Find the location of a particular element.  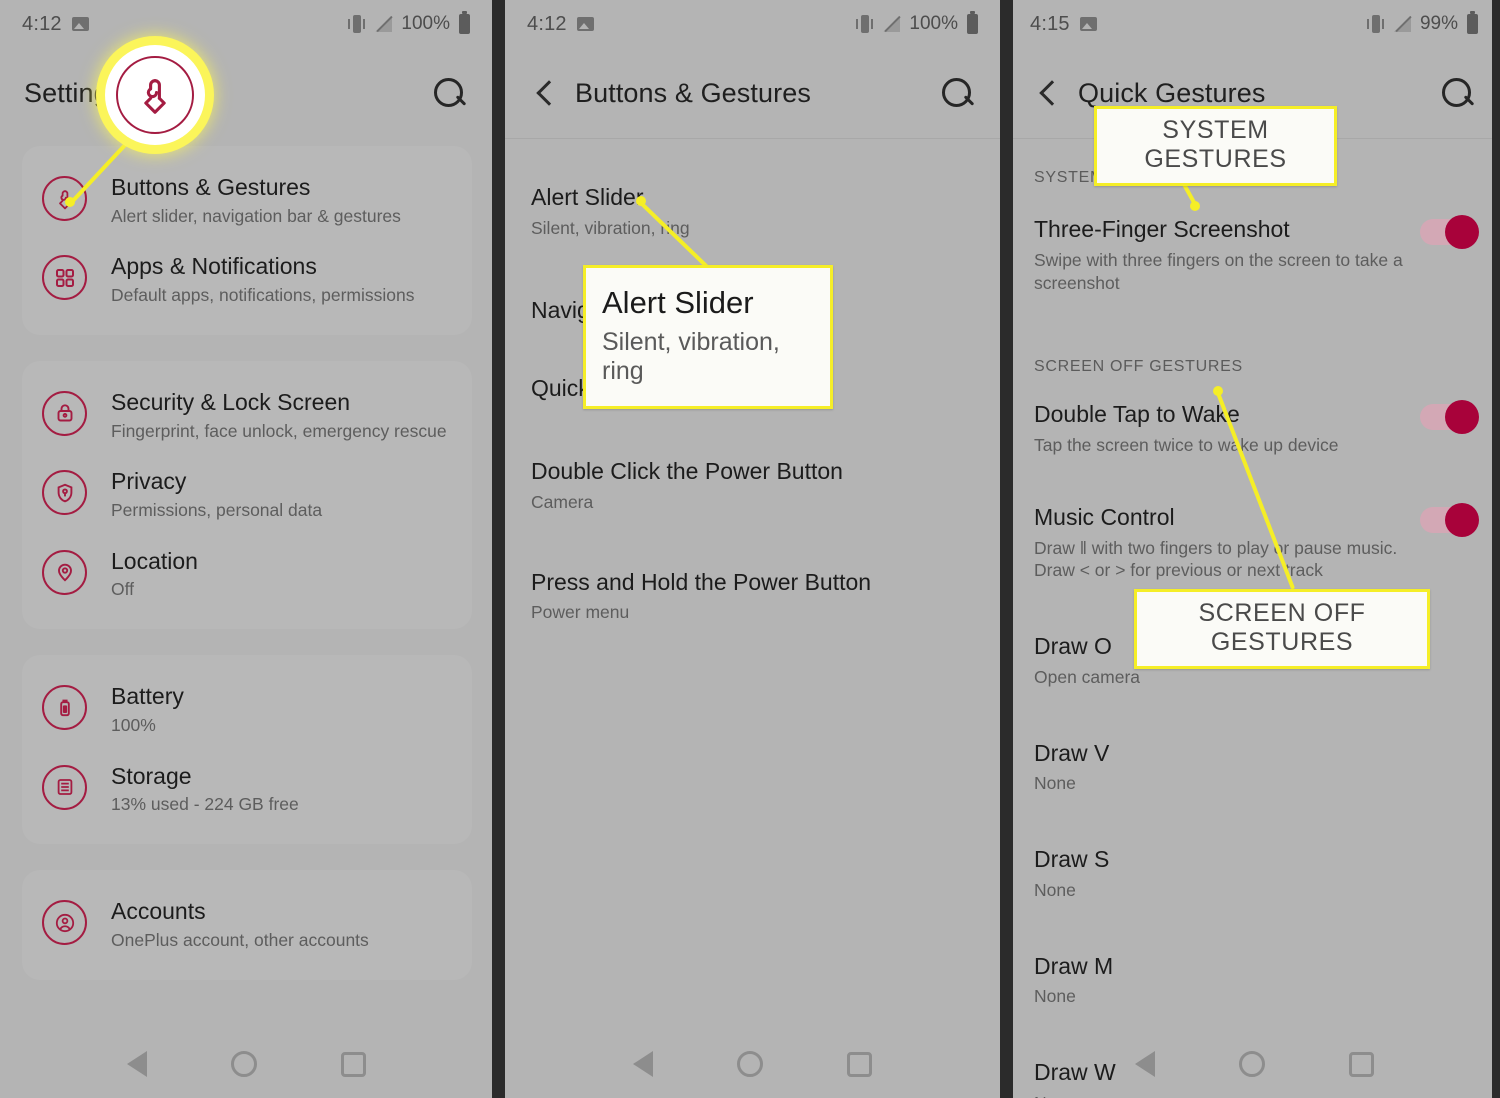

row-title: Storage is located at coordinates (151, 775).